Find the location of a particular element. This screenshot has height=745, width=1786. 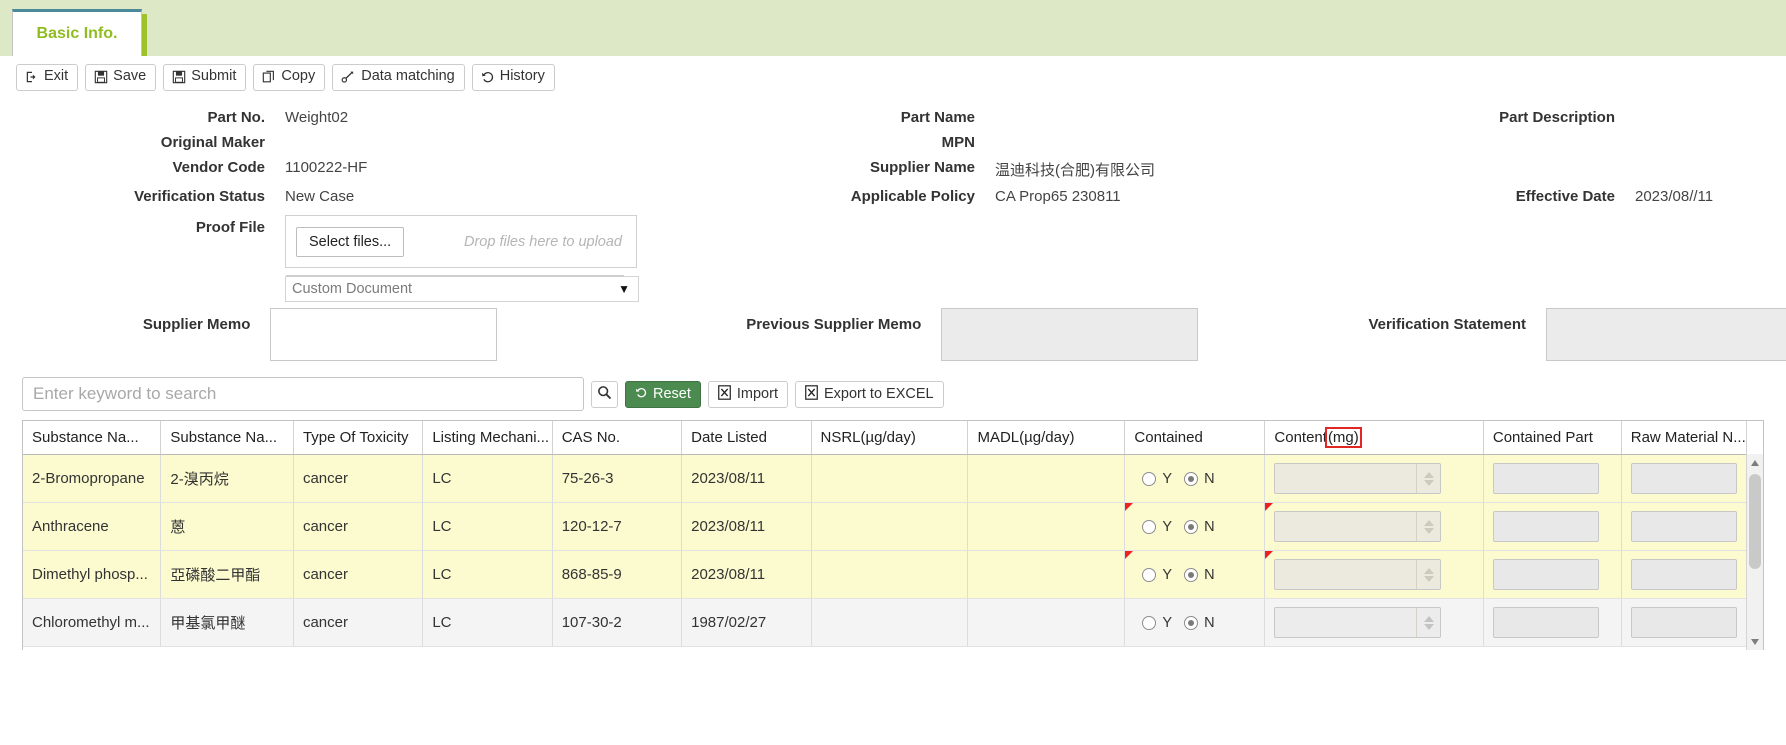

col-contained-part: Contained Part is located at coordinates (1552, 438).